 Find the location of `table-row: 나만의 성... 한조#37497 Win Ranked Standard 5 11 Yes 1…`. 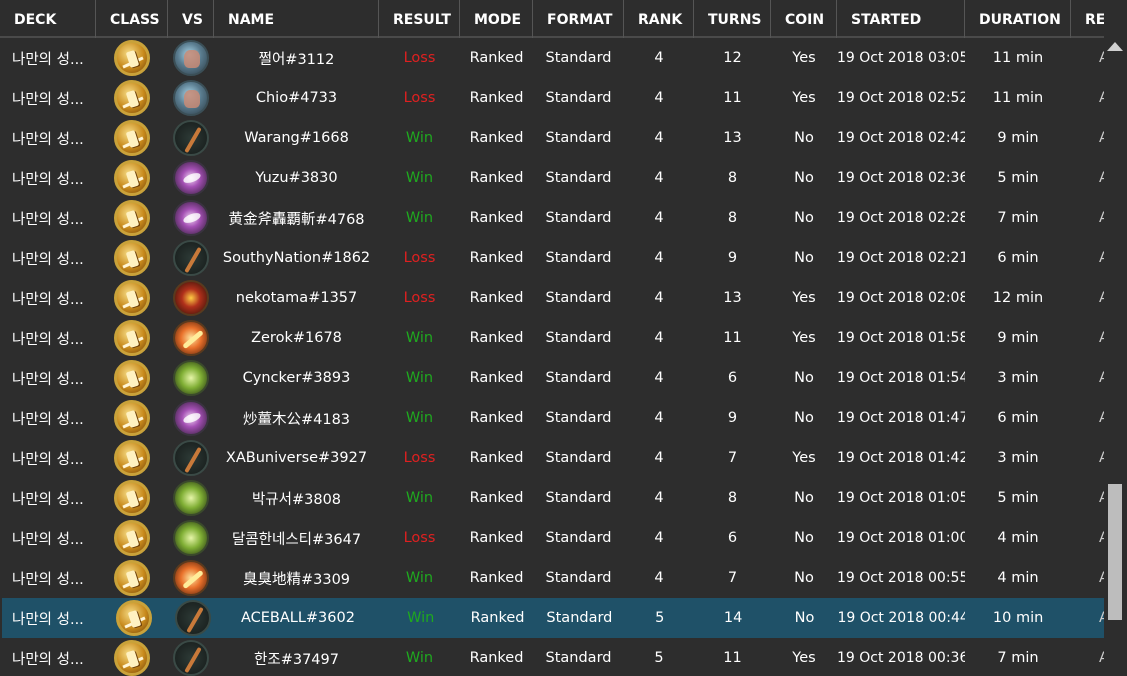

table-row: 나만의 성... 한조#37497 Win Ranked Standard 5 11 Yes 1… is located at coordinates (552, 657).